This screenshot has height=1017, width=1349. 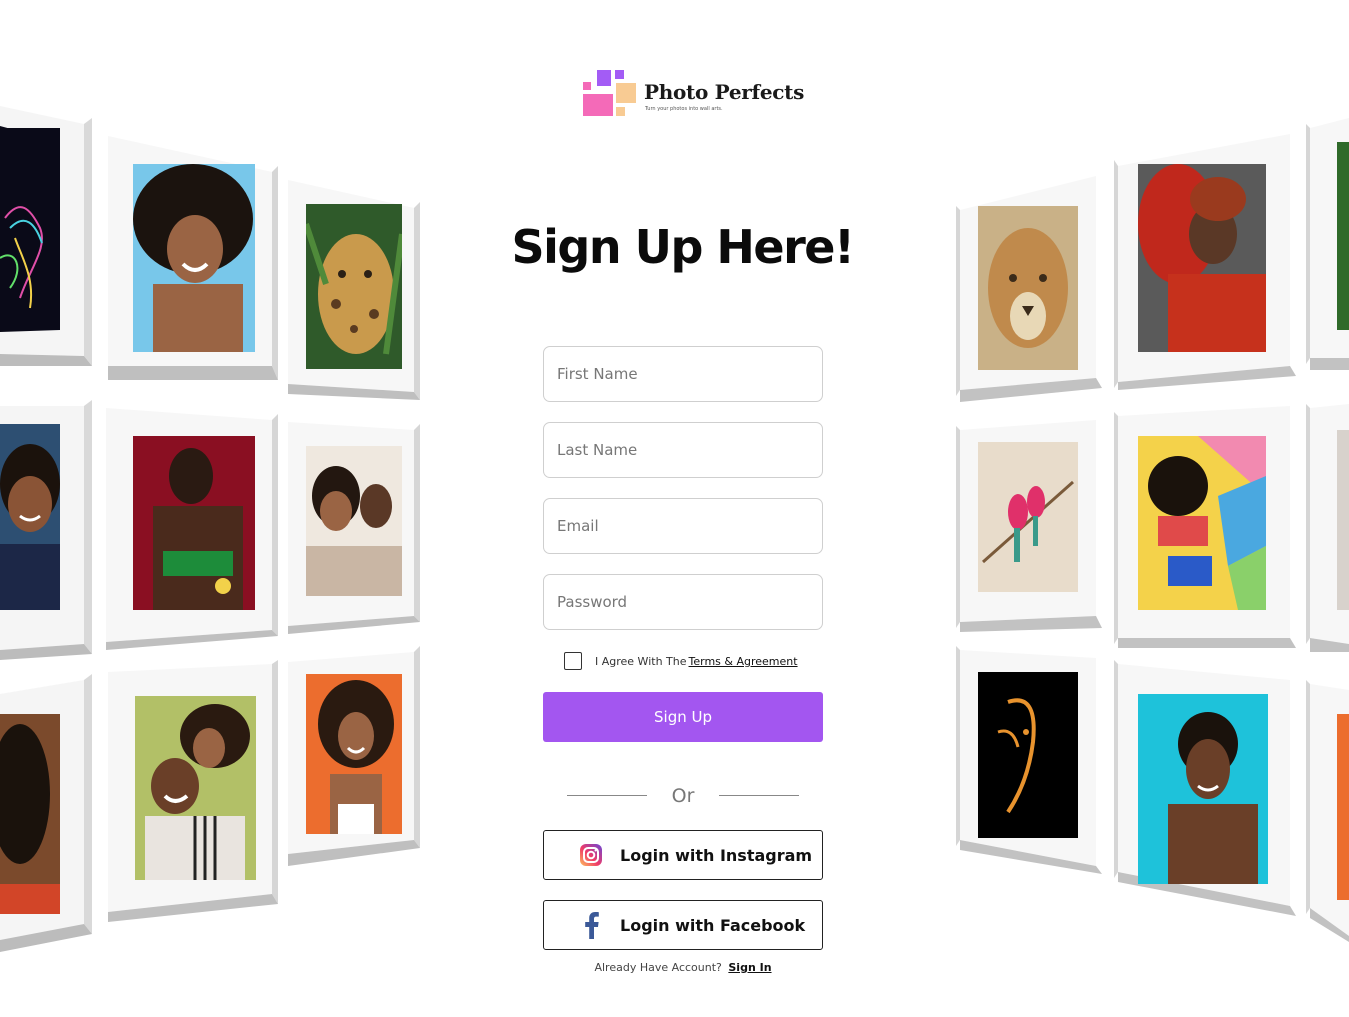 What do you see at coordinates (683, 526) in the screenshot?
I see `email-input` at bounding box center [683, 526].